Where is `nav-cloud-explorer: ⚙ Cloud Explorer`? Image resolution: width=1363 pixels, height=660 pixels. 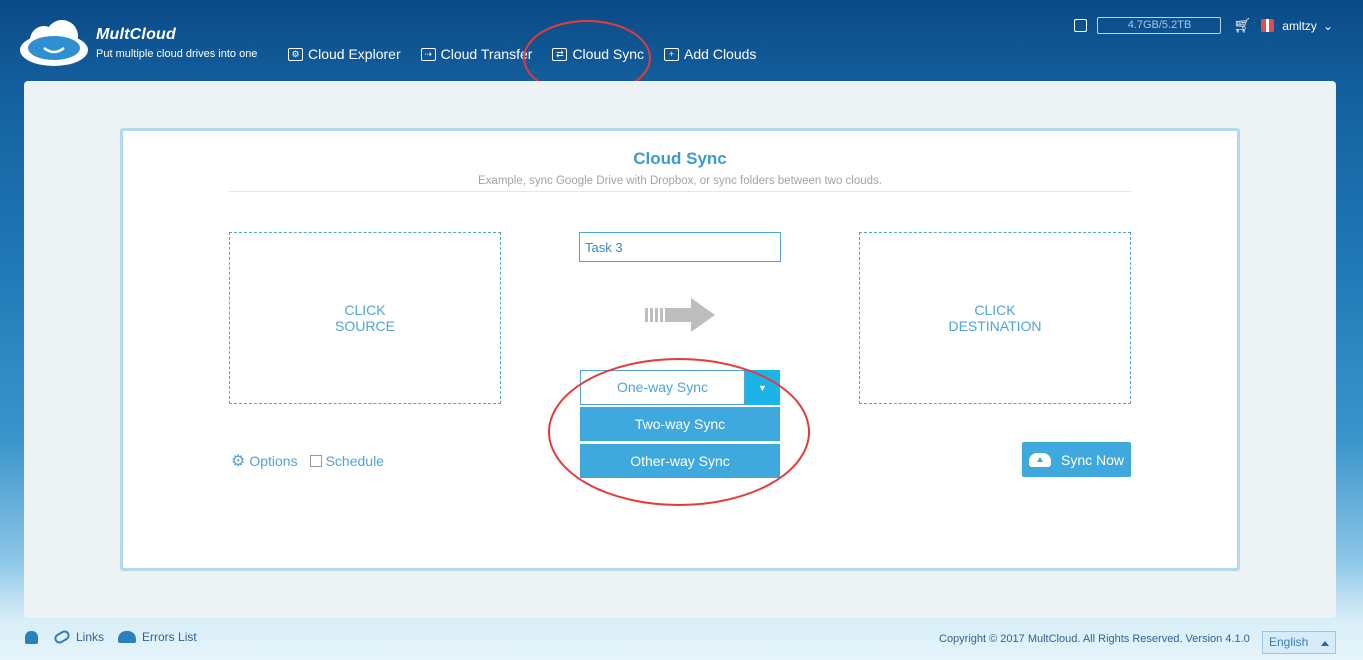
nav-cloud-explorer: ⚙ Cloud Explorer is located at coordinates (344, 54).